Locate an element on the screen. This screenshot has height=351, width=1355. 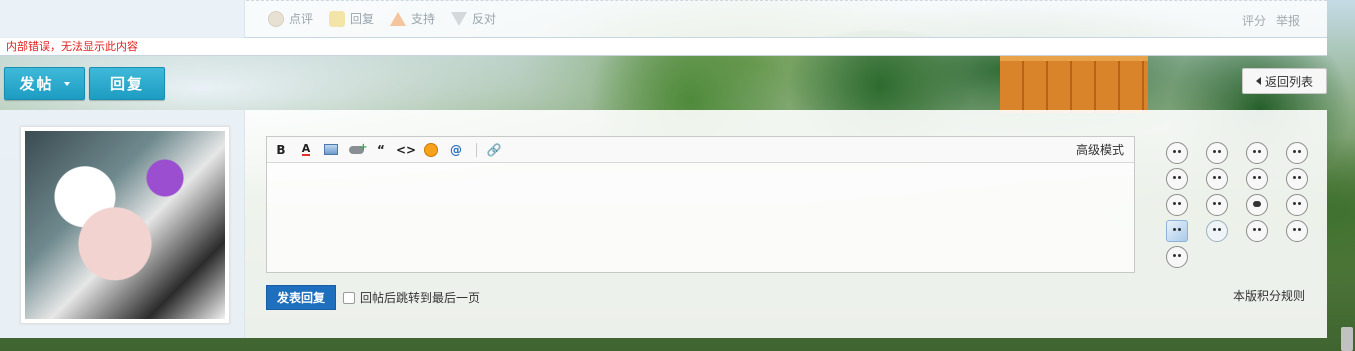
reply-icon is located at coordinates (337, 18).